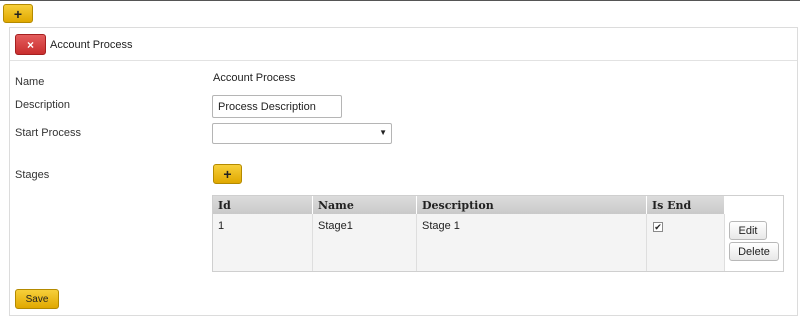  Describe the element at coordinates (91, 45) in the screenshot. I see `panel-title: Account Process` at that location.